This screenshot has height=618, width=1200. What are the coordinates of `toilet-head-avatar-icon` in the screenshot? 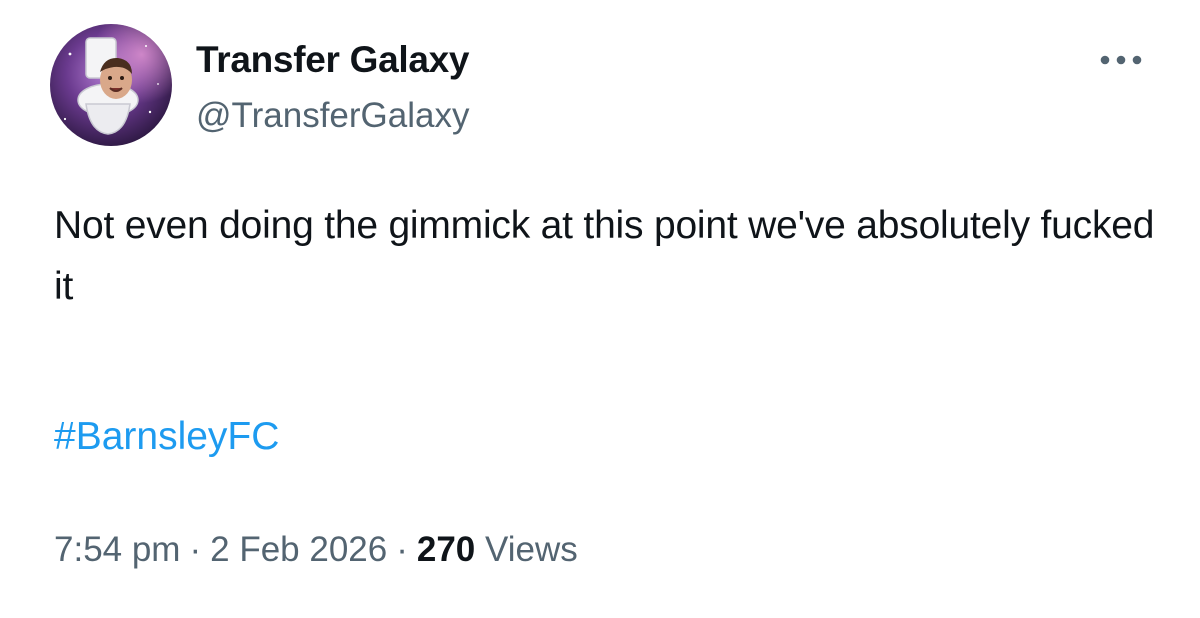 It's located at (111, 85).